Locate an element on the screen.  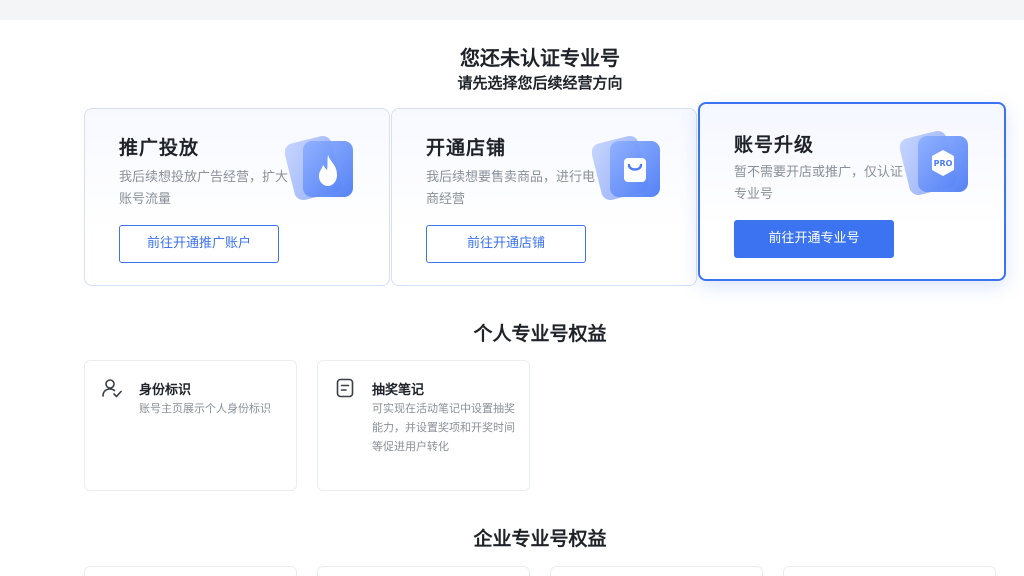
open-promotion-account-button: 前往开通推广账户 is located at coordinates (199, 244).